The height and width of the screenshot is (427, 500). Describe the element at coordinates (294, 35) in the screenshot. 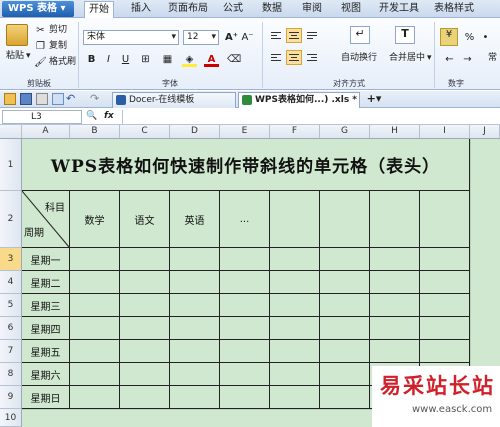

I see `align-middle-button` at that location.